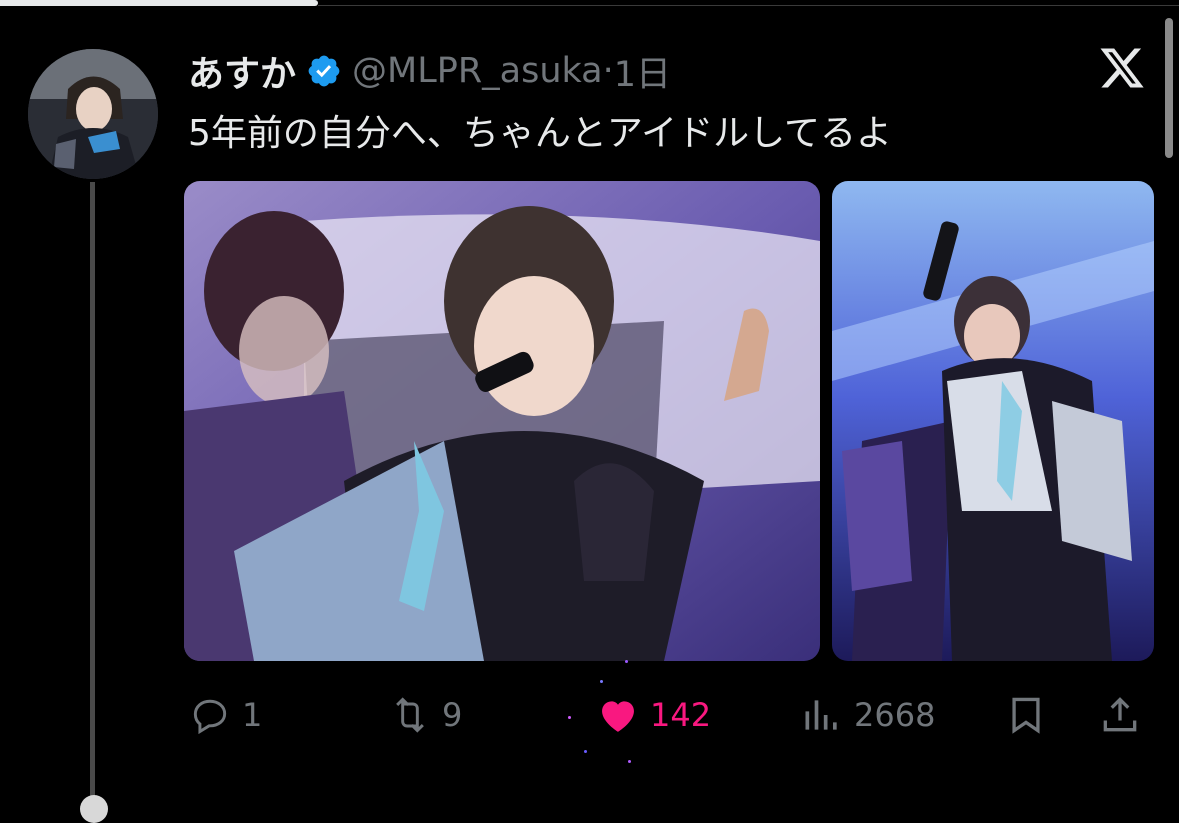 The height and width of the screenshot is (823, 1179). Describe the element at coordinates (410, 715) in the screenshot. I see `repost-icon` at that location.